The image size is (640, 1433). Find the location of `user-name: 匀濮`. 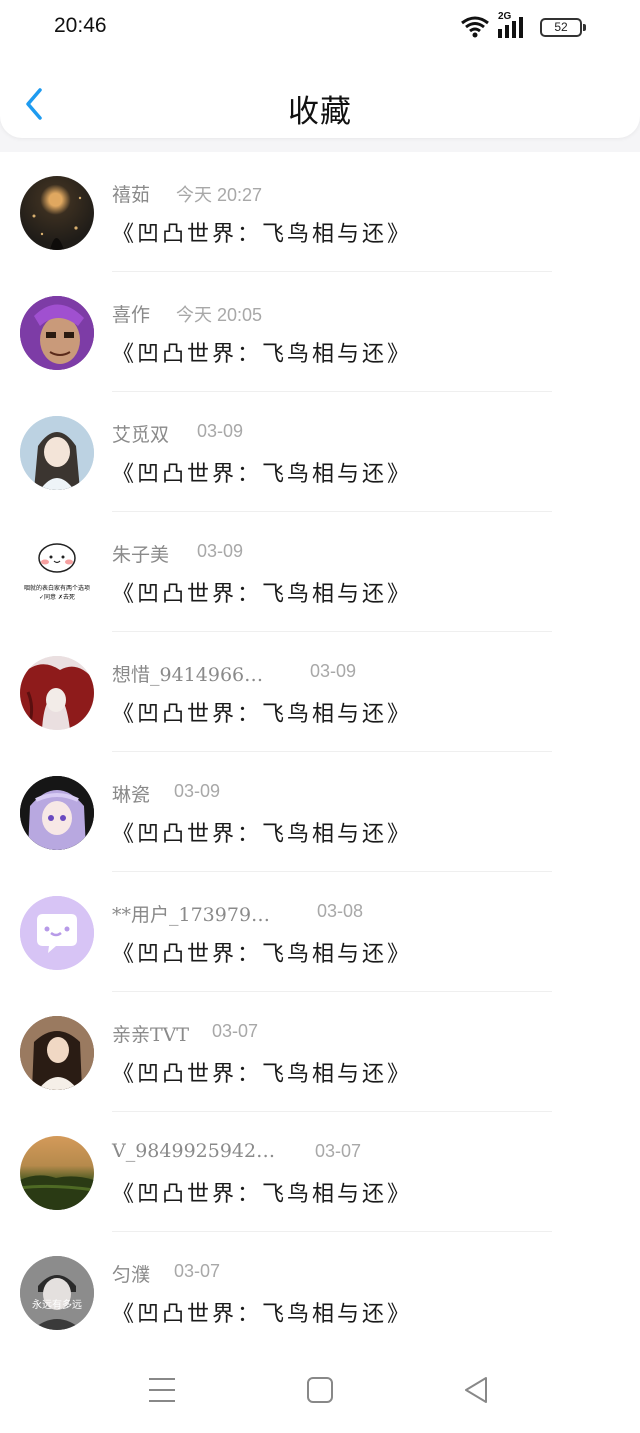

user-name: 匀濮 is located at coordinates (131, 1273).